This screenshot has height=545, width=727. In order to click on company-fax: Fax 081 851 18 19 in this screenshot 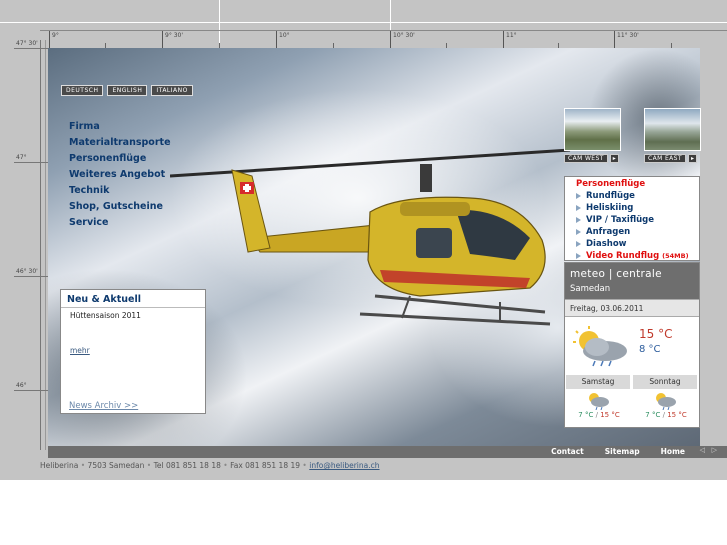, I will do `click(265, 465)`.